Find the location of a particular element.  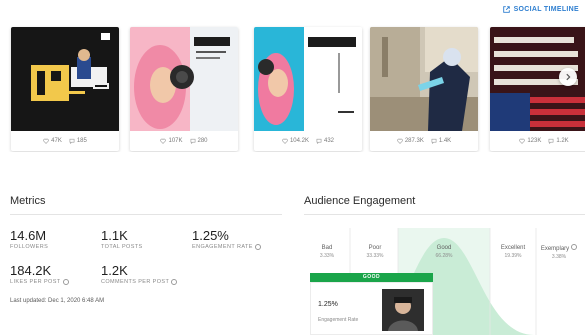

comments-stat: 1.4K is located at coordinates (441, 141).